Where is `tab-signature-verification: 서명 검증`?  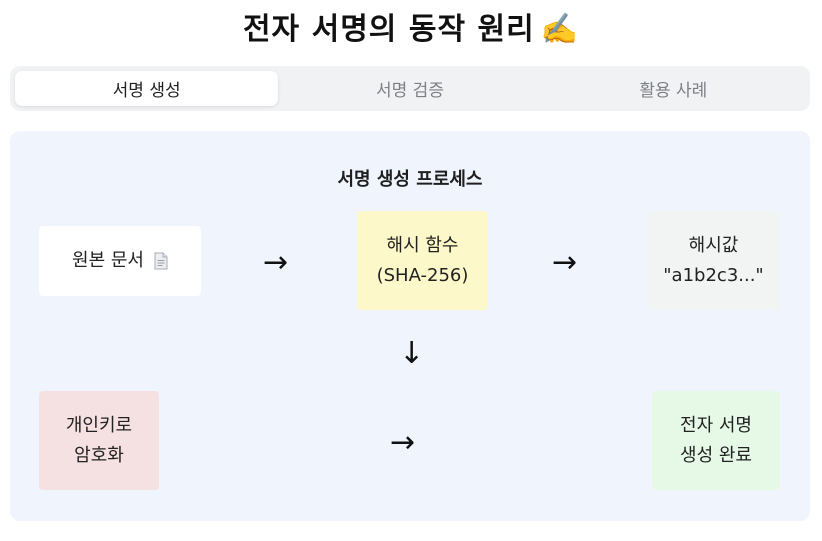
tab-signature-verification: 서명 검증 is located at coordinates (409, 88).